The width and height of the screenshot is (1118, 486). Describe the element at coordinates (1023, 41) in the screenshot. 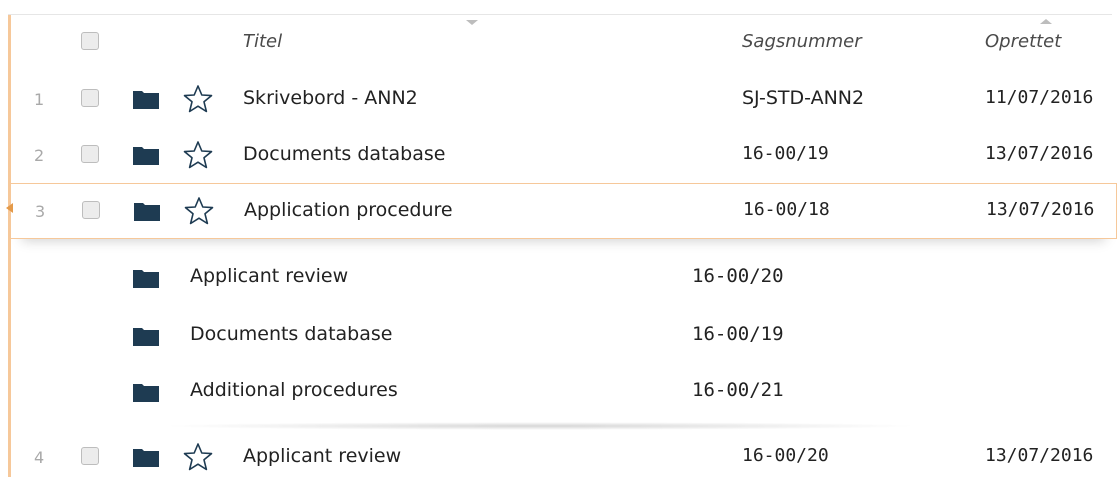

I see `header-oprettet: Oprettet` at that location.